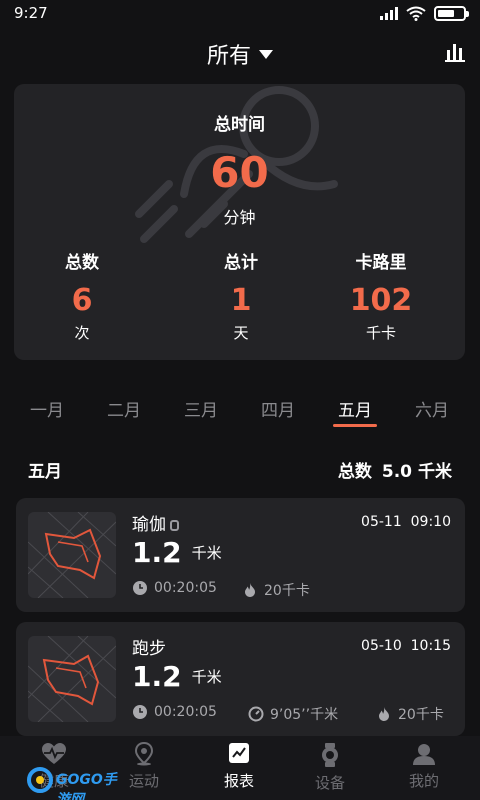  I want to click on activity-name: 跑步, so click(149, 646).